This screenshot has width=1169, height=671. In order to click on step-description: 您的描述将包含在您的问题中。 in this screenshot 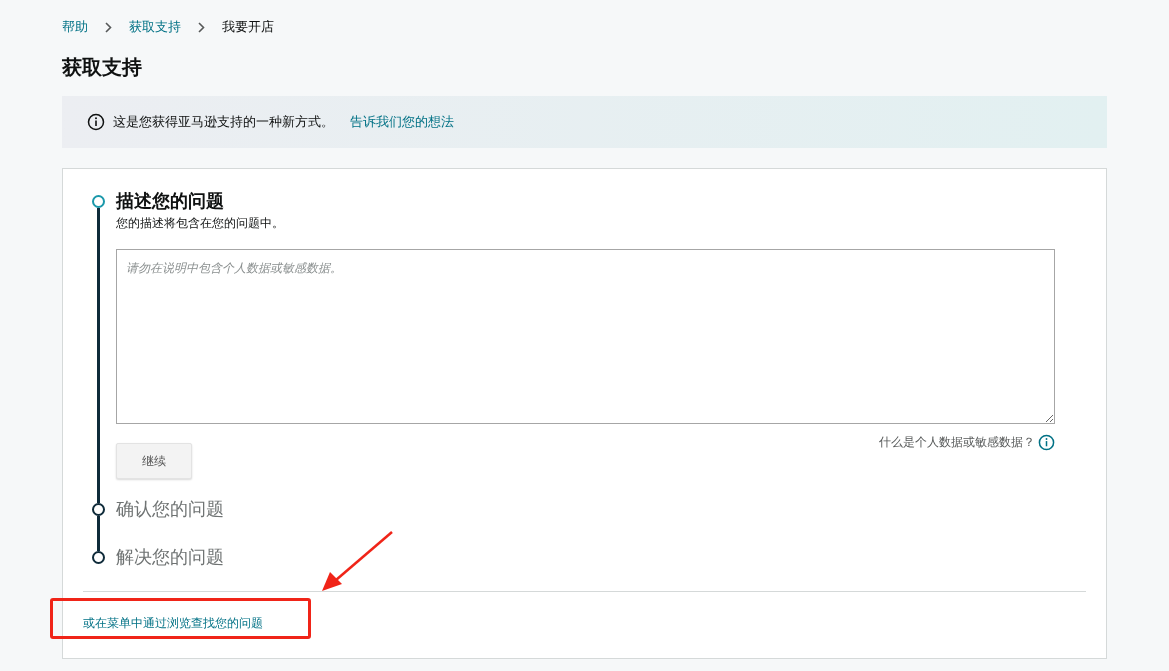, I will do `click(200, 223)`.